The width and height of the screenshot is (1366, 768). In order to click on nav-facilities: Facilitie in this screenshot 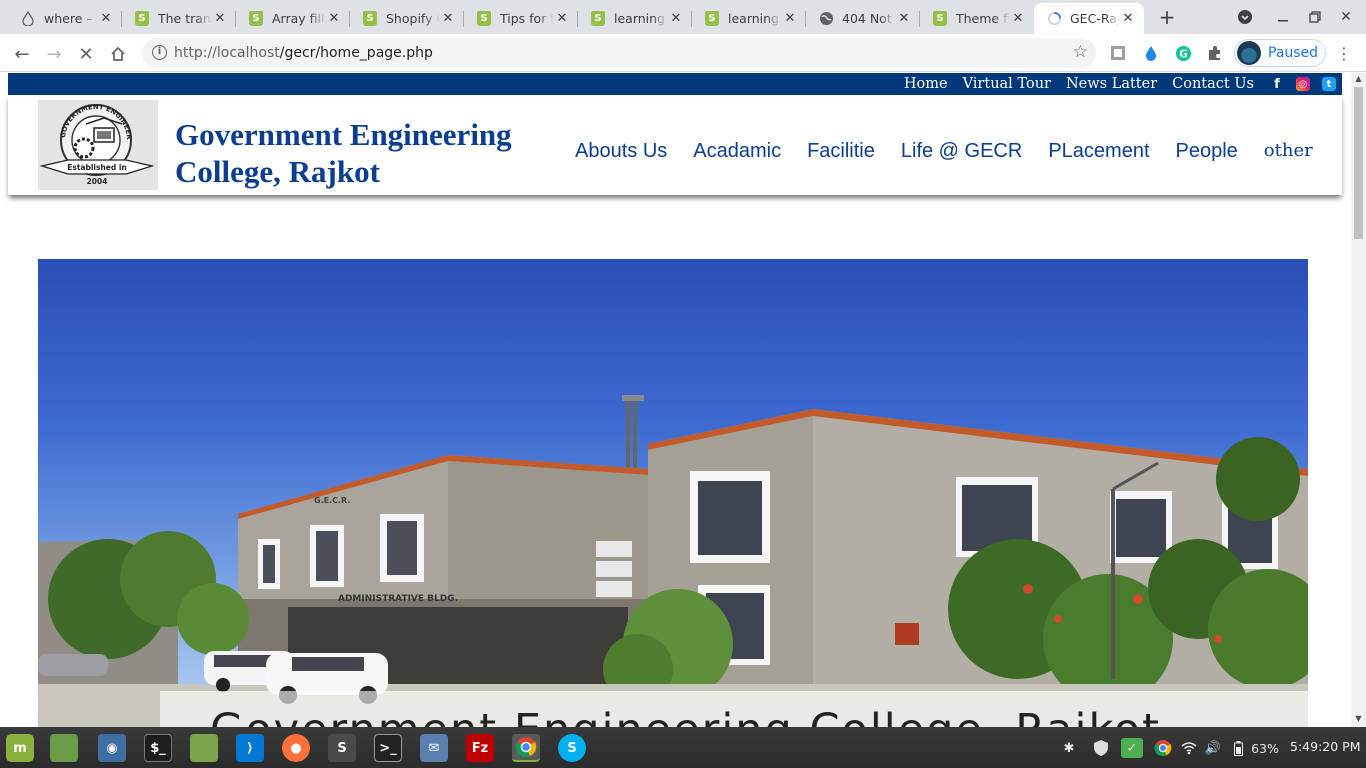, I will do `click(841, 151)`.